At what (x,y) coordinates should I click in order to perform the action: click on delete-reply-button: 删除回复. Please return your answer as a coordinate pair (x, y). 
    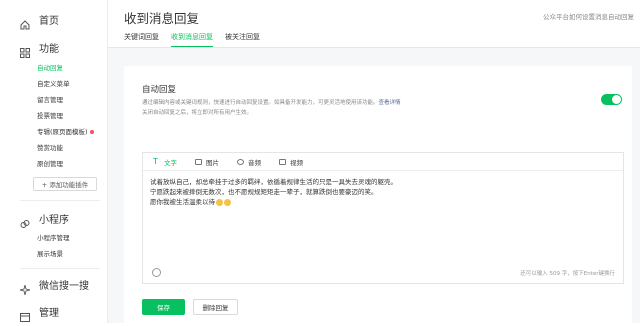
    Looking at the image, I should click on (215, 307).